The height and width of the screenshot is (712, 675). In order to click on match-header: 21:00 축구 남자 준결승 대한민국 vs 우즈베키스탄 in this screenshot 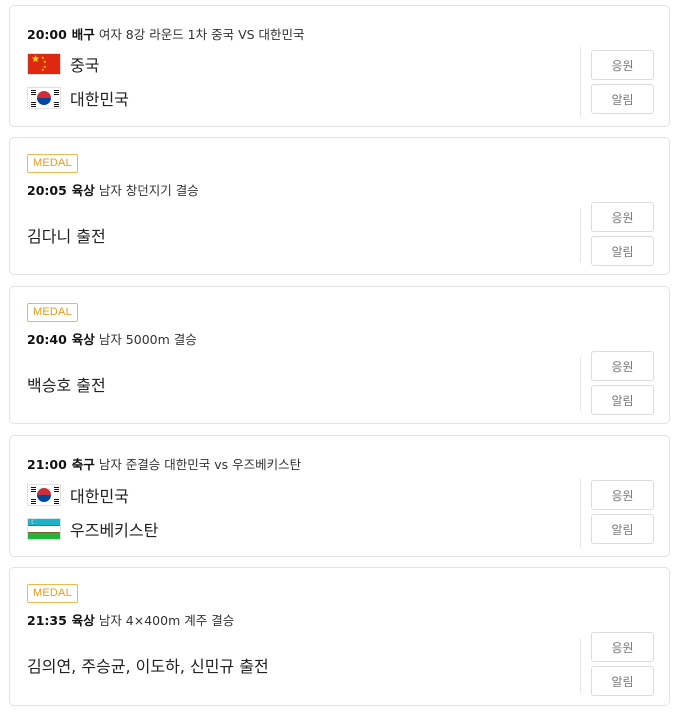, I will do `click(164, 463)`.